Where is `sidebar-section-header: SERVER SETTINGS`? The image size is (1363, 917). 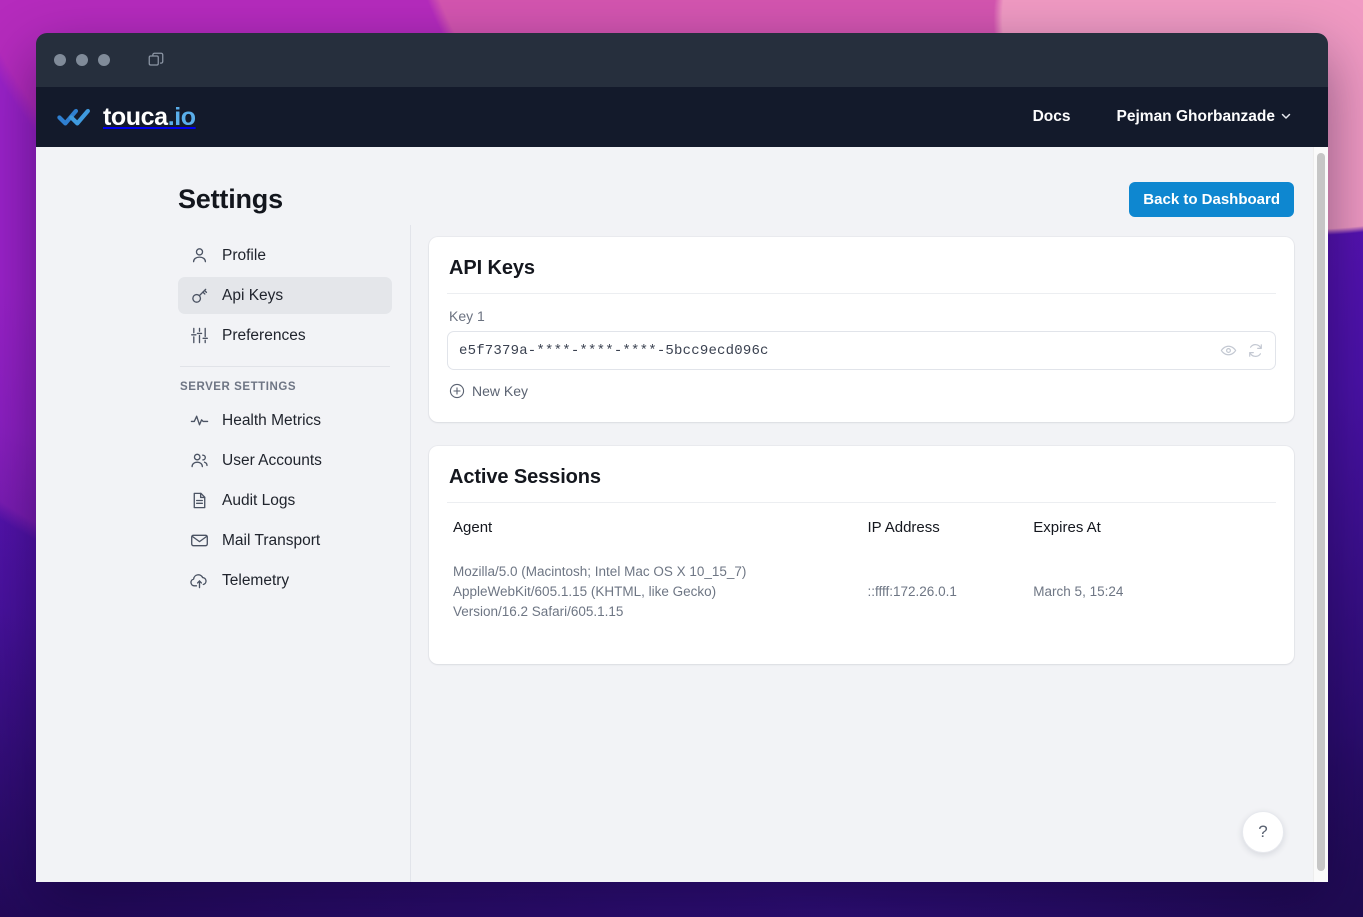
sidebar-section-header: SERVER SETTINGS is located at coordinates (238, 387).